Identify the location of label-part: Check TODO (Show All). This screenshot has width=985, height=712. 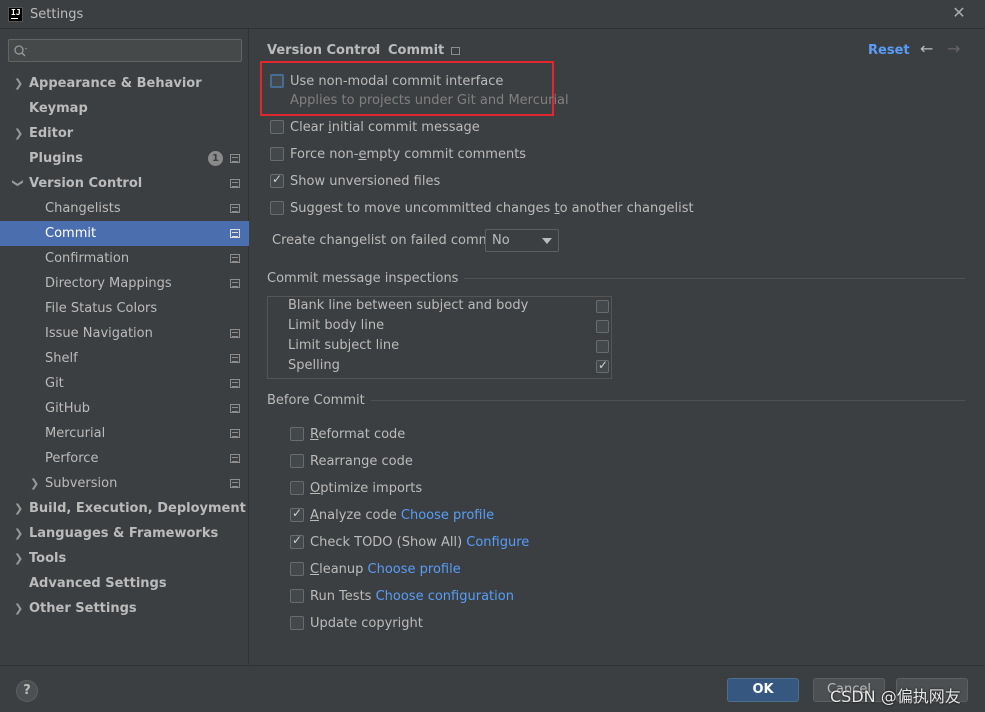
(386, 542).